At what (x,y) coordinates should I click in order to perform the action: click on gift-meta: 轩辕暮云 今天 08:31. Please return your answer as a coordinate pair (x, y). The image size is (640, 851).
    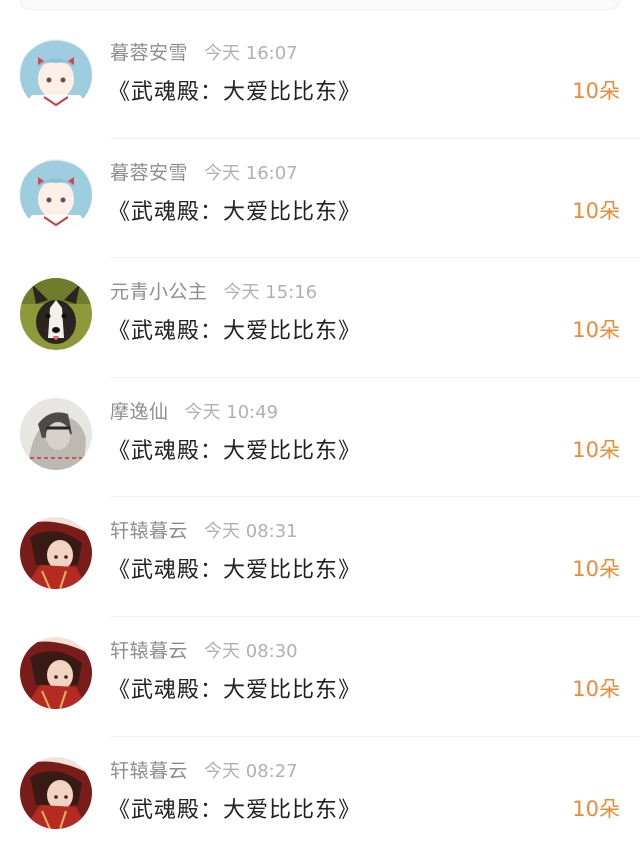
    Looking at the image, I should click on (204, 529).